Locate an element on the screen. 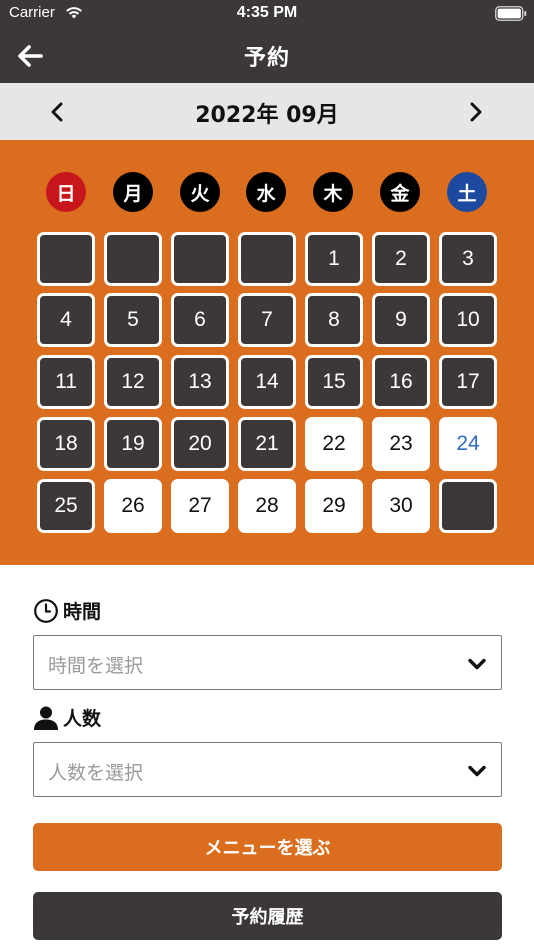  select-menu-button: メニューを選ぶ is located at coordinates (267, 847).